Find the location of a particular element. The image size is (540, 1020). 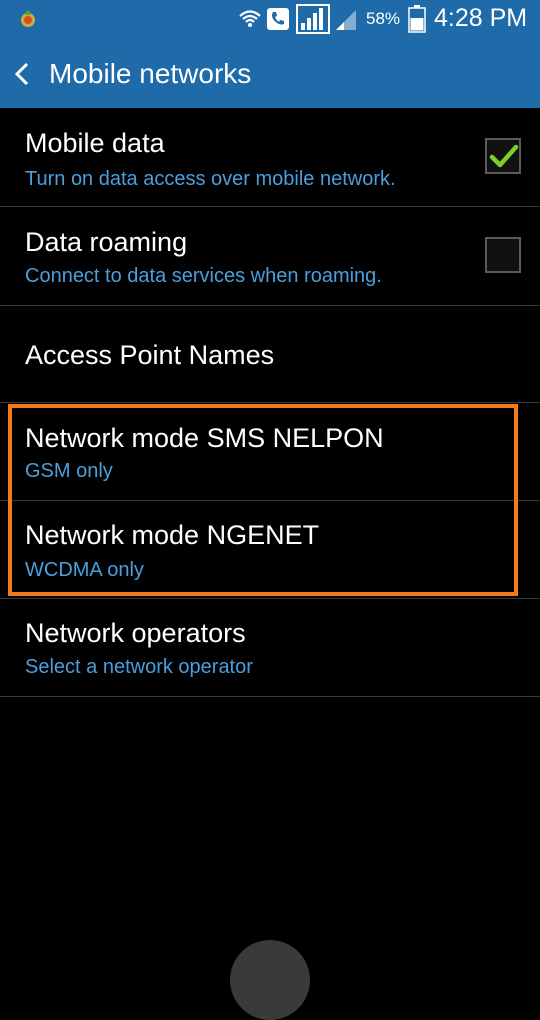

status-bar: 58% 4:28 PM is located at coordinates (270, 19).